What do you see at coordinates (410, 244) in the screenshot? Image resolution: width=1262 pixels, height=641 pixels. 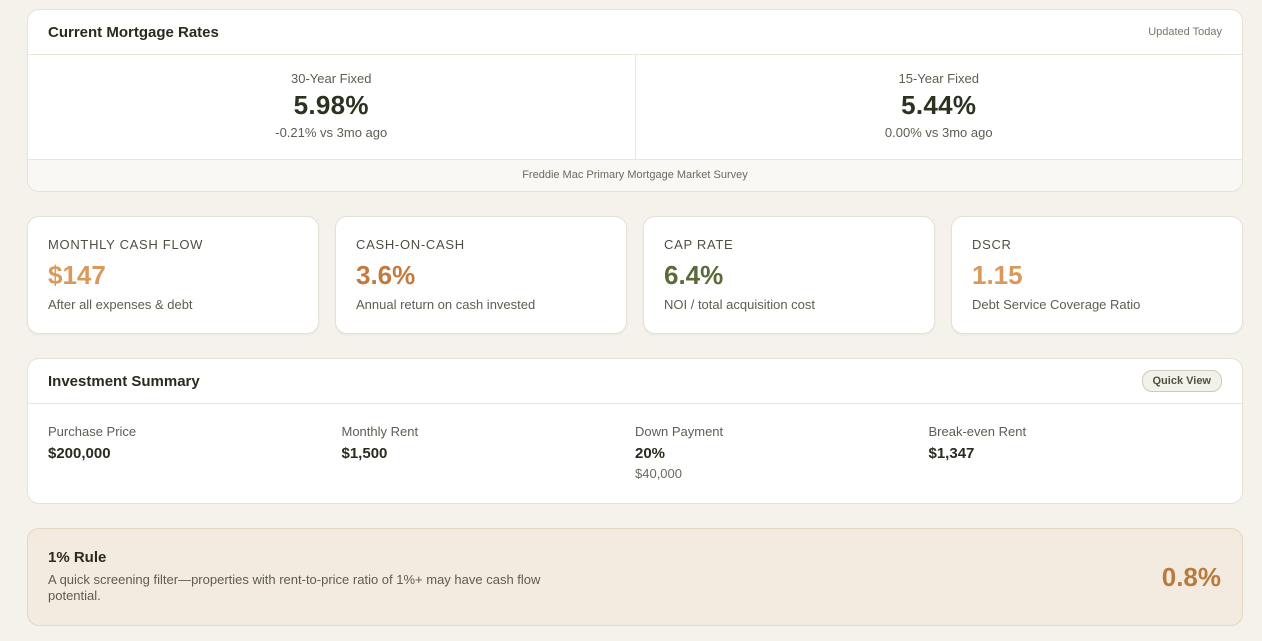 I see `metric-label: CASH-ON-CASH` at bounding box center [410, 244].